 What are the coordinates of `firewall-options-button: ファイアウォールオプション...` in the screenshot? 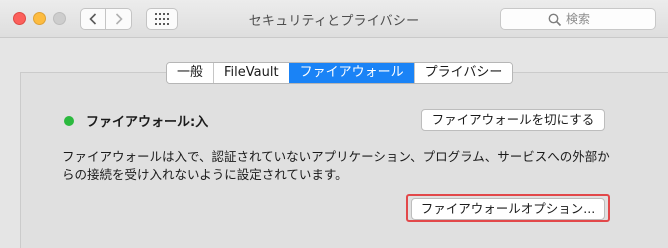 It's located at (508, 209).